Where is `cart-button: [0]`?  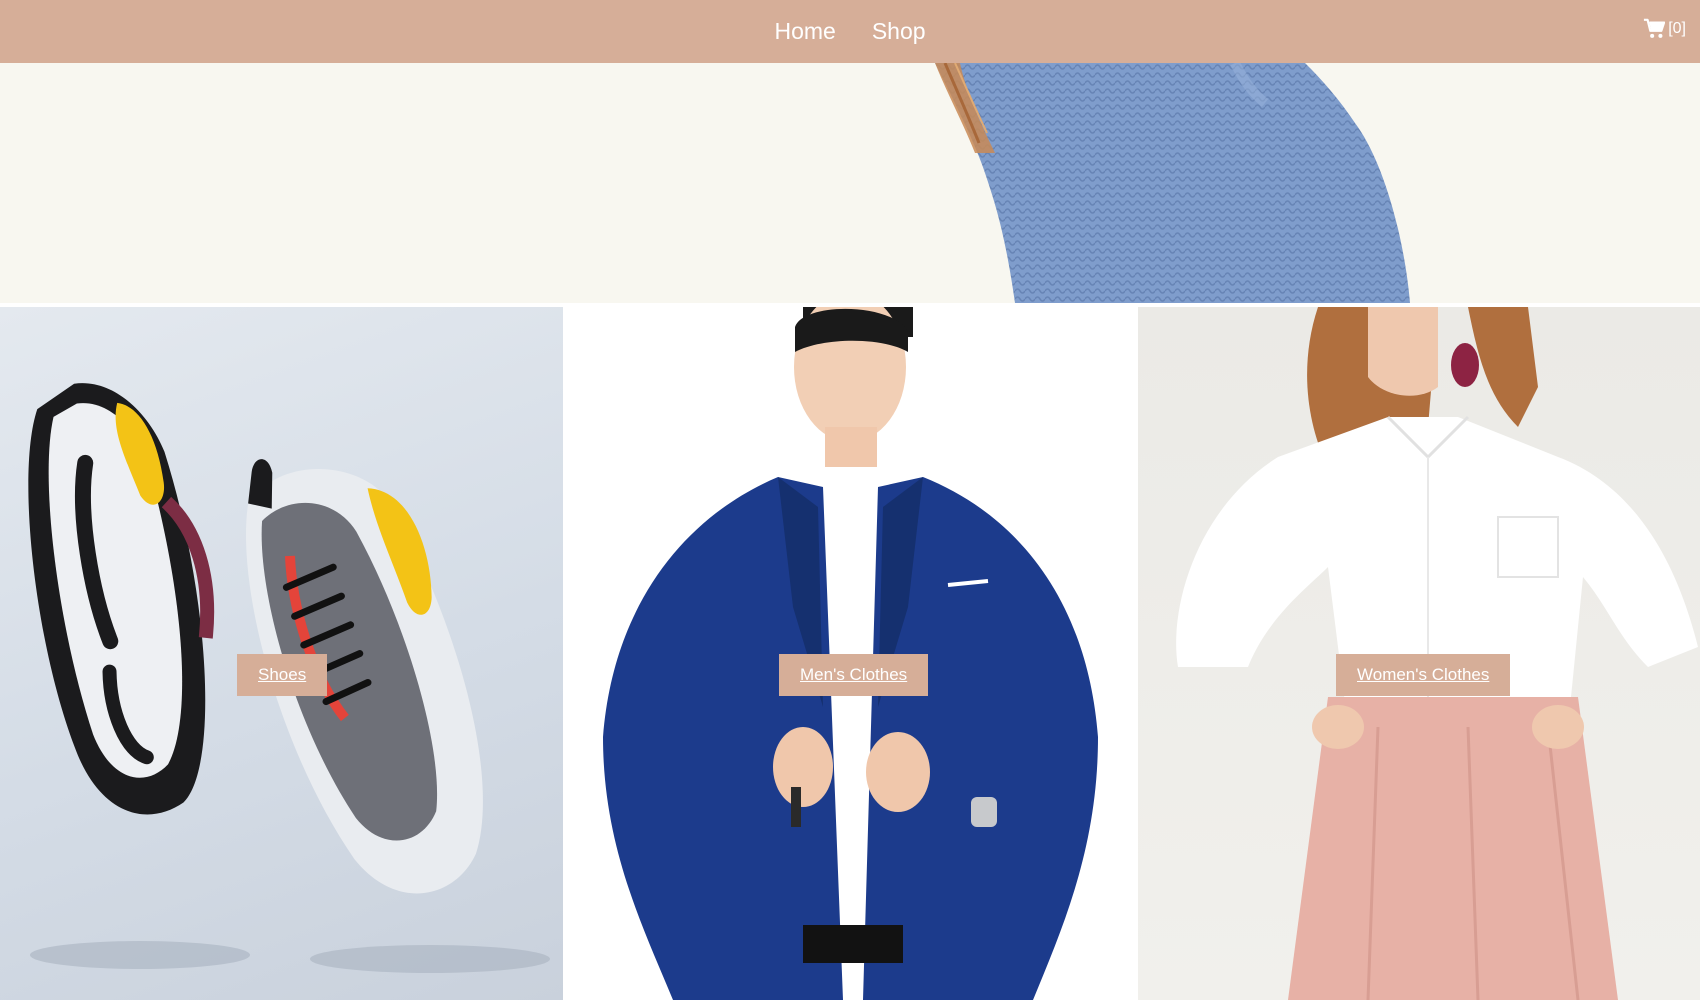
cart-button: [0] is located at coordinates (1664, 29).